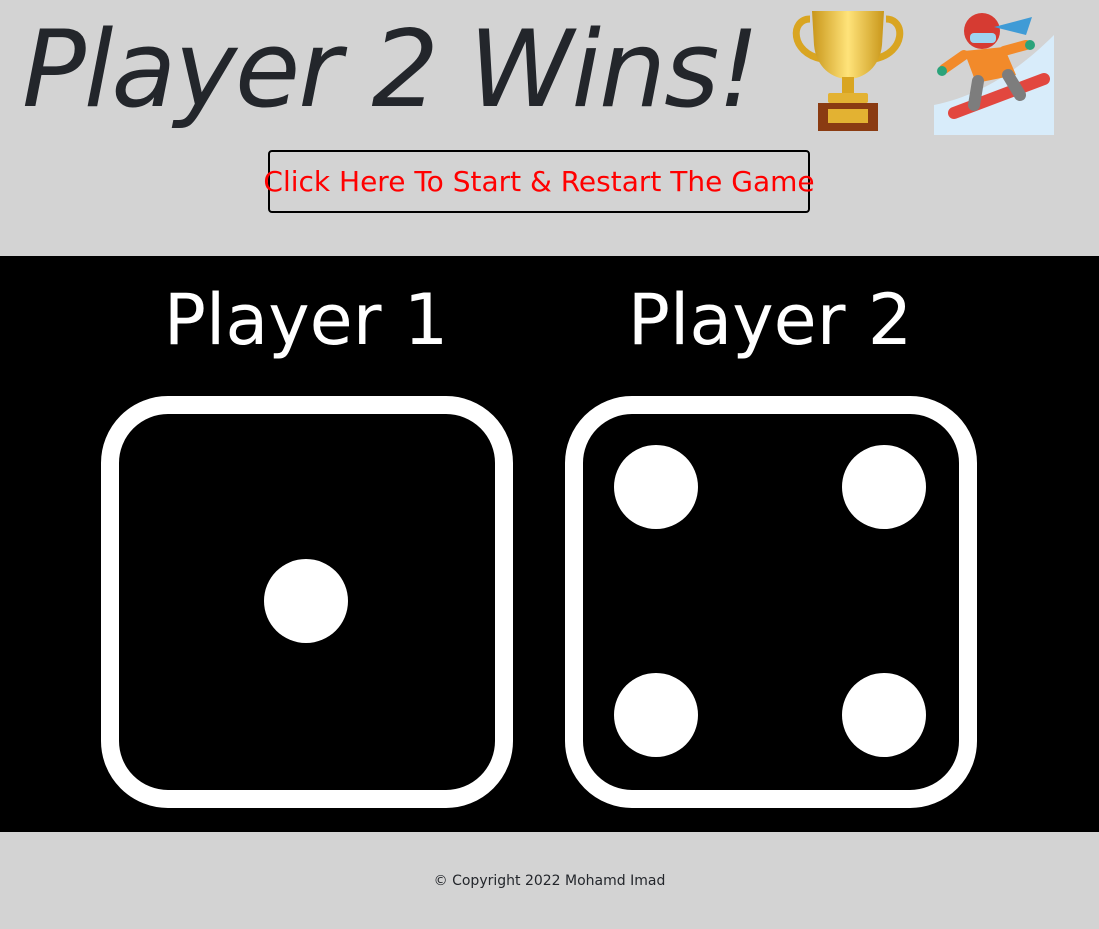 The width and height of the screenshot is (1099, 929). Describe the element at coordinates (847, 71) in the screenshot. I see `trophy-icon` at that location.